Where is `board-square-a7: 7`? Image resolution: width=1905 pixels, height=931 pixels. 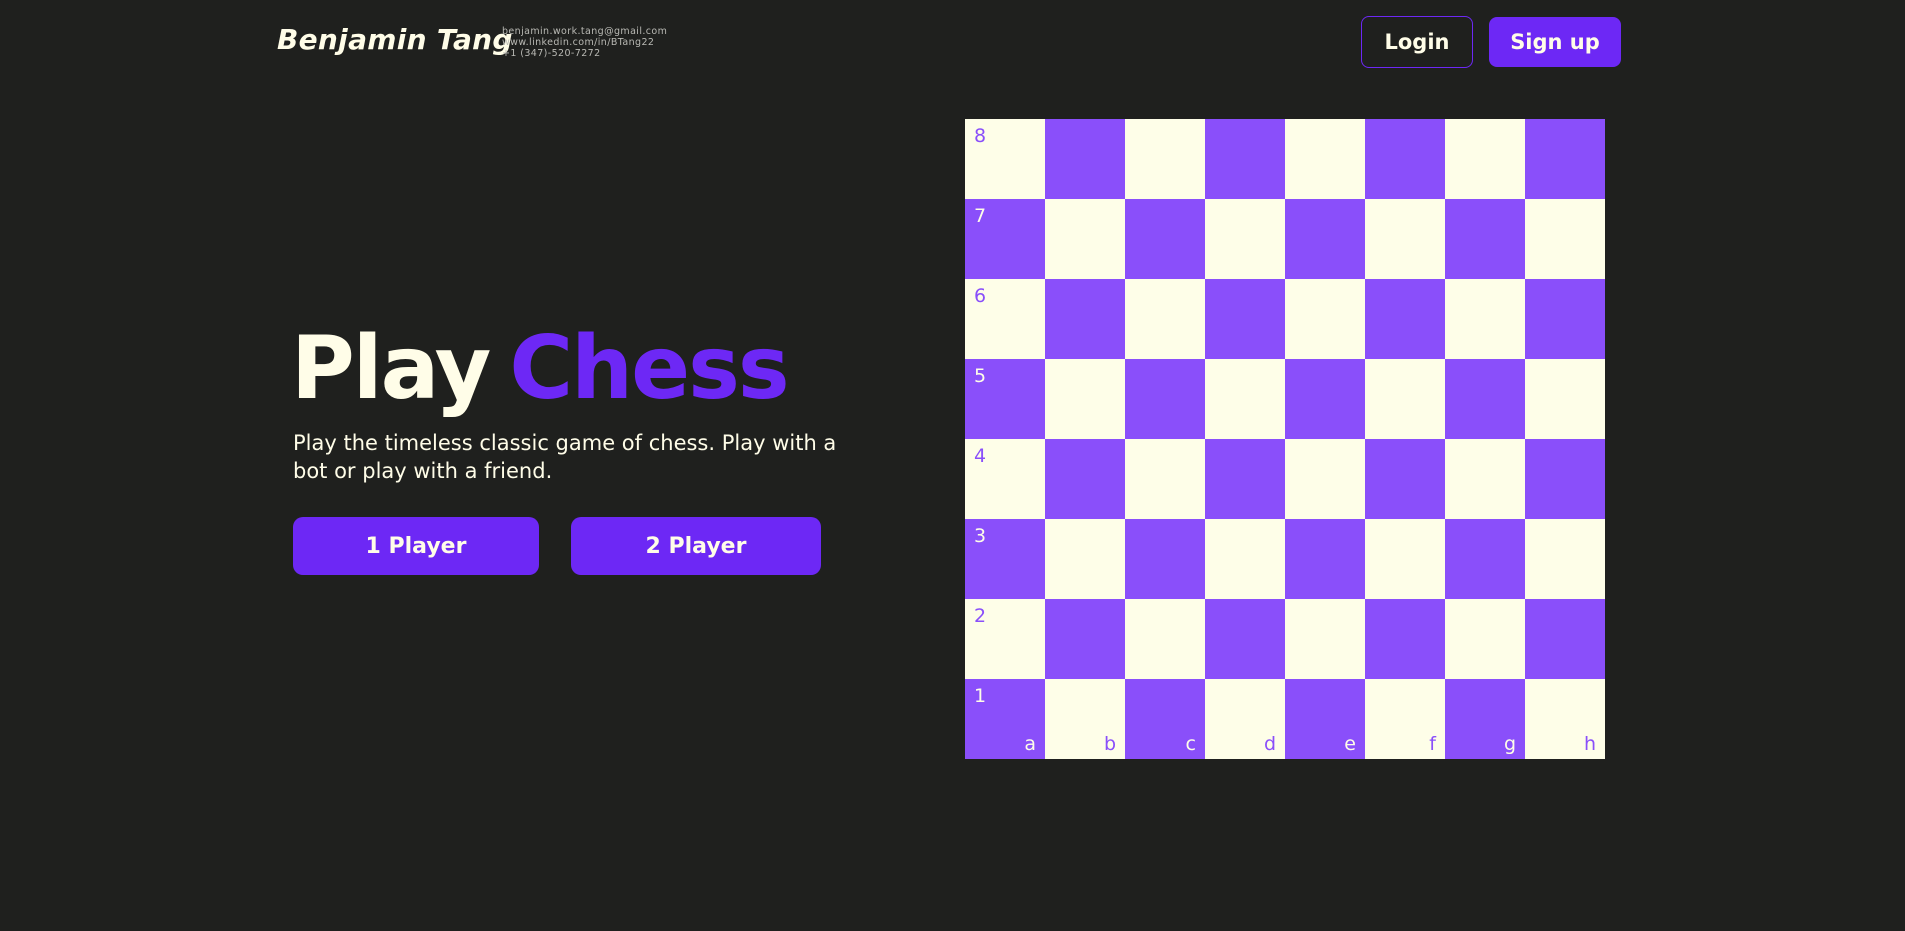 board-square-a7: 7 is located at coordinates (1005, 239).